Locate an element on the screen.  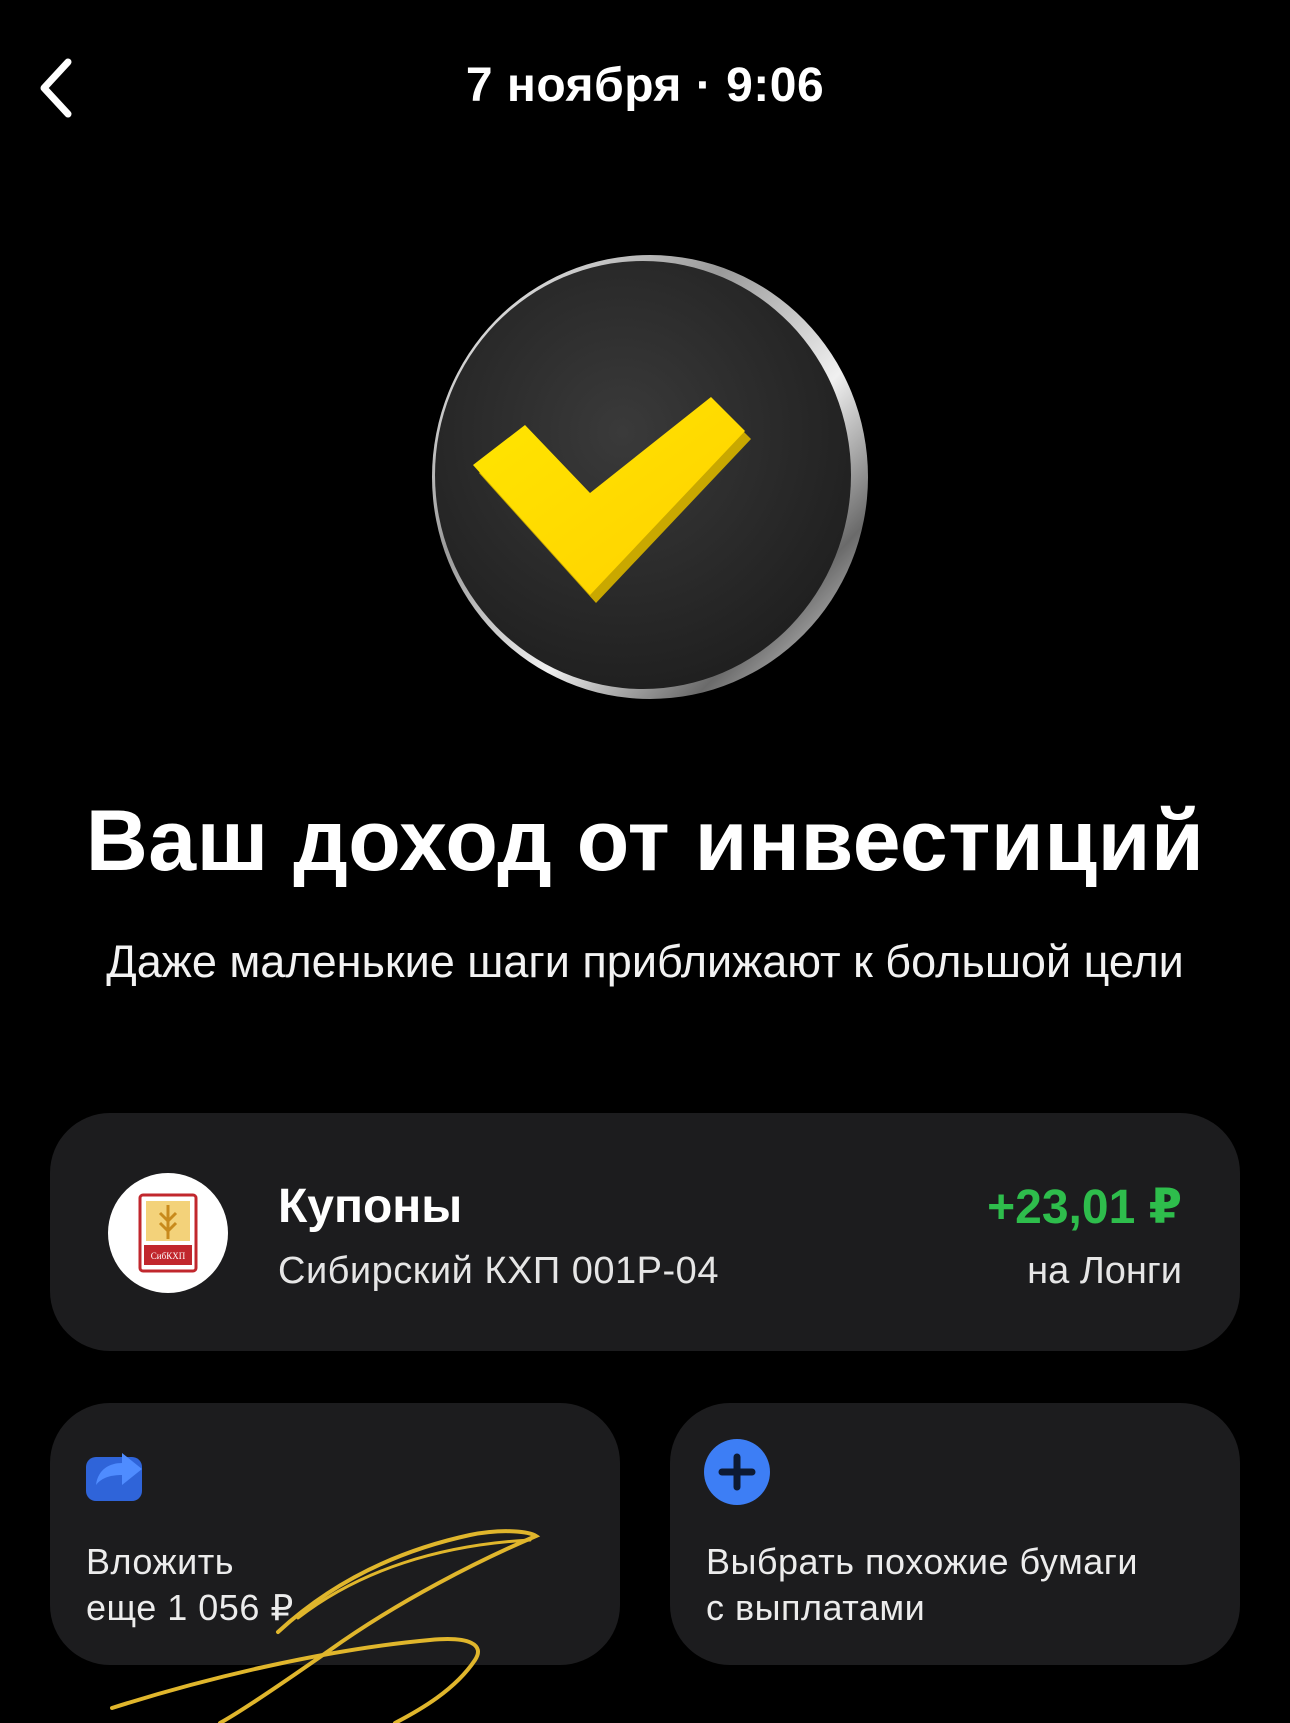
success-check-coin-icon is located at coordinates (645, 475).